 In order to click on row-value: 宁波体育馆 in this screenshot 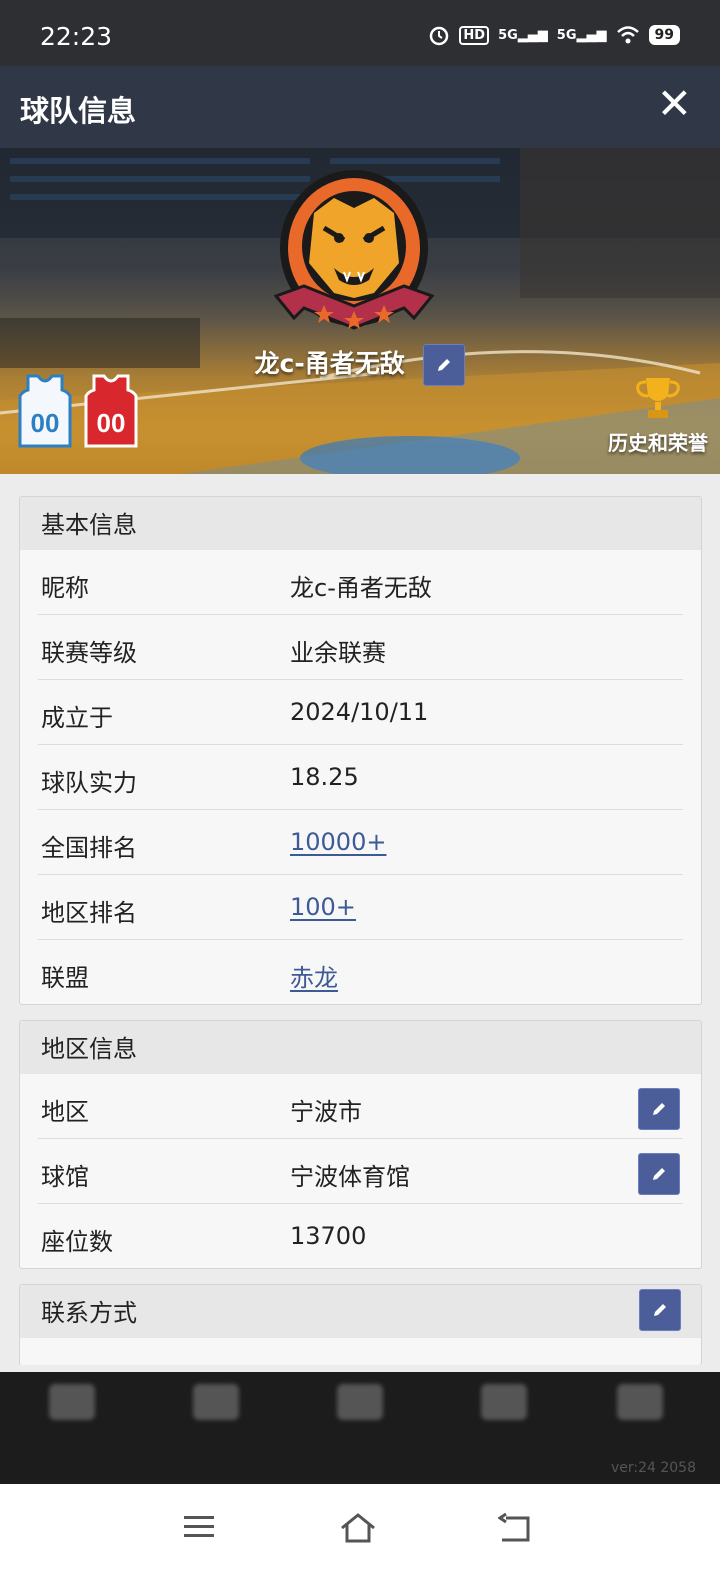, I will do `click(350, 1177)`.